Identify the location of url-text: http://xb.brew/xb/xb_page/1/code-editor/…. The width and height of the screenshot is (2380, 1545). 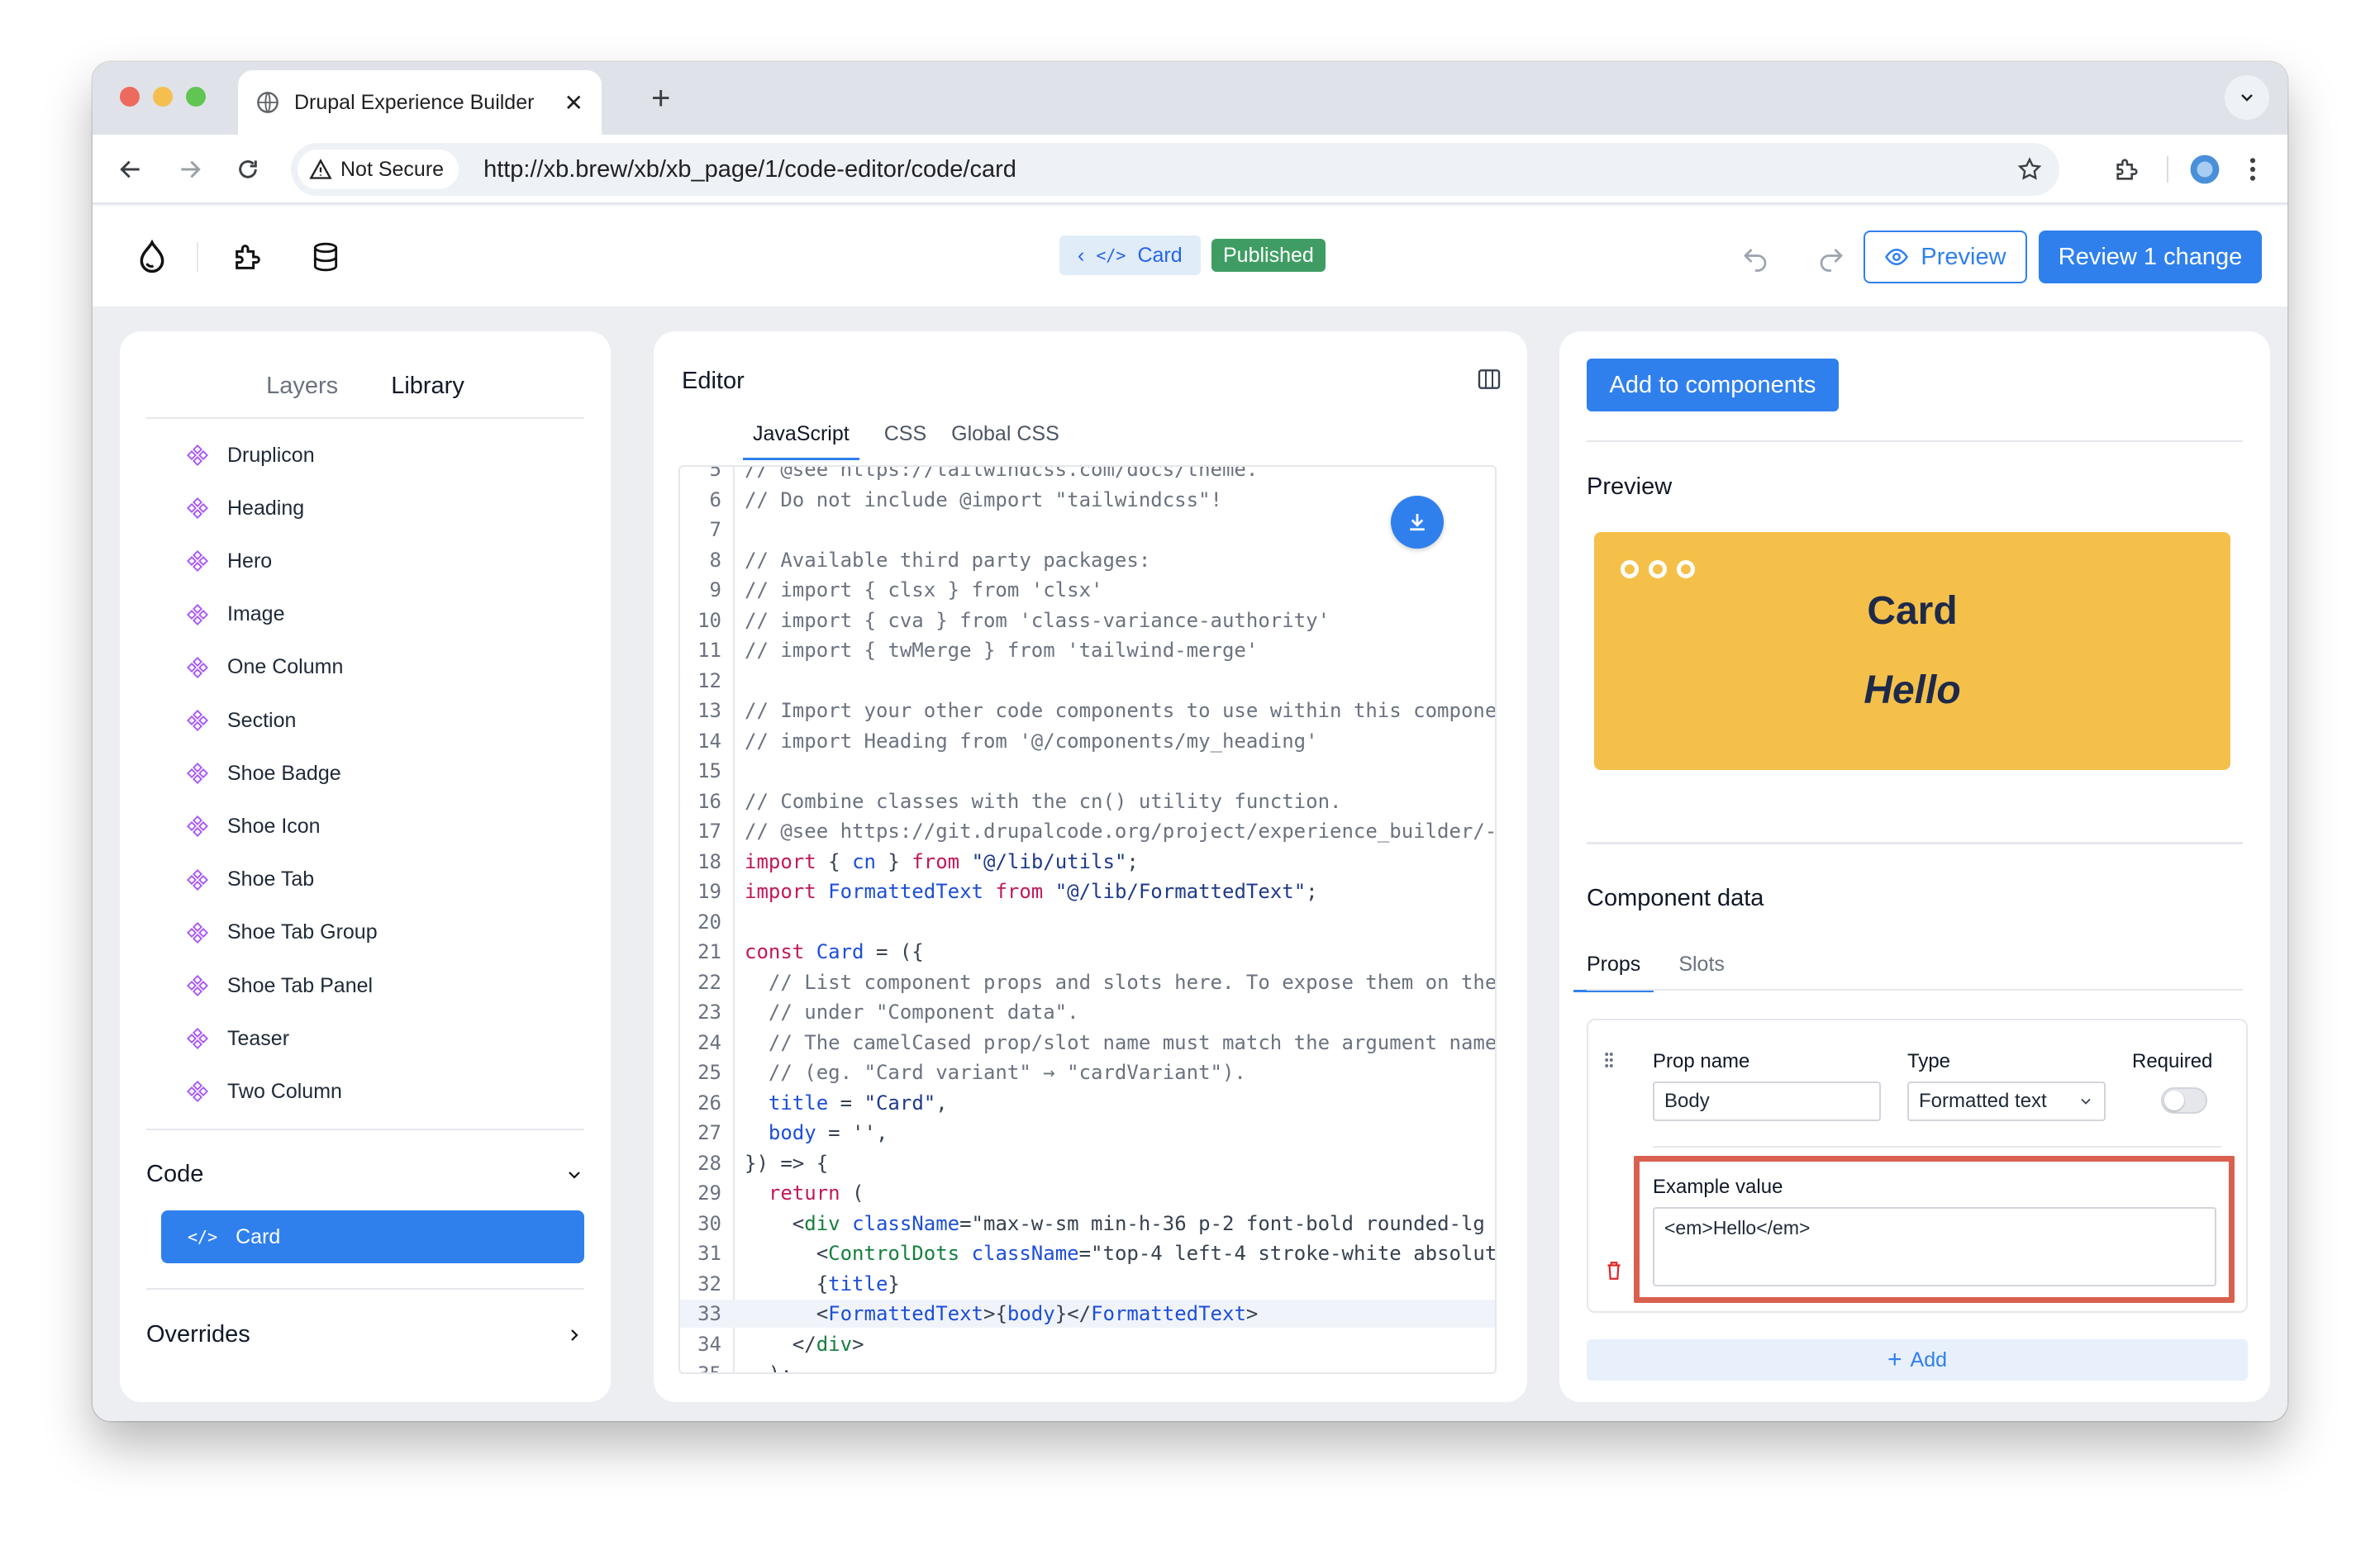
(1249, 169).